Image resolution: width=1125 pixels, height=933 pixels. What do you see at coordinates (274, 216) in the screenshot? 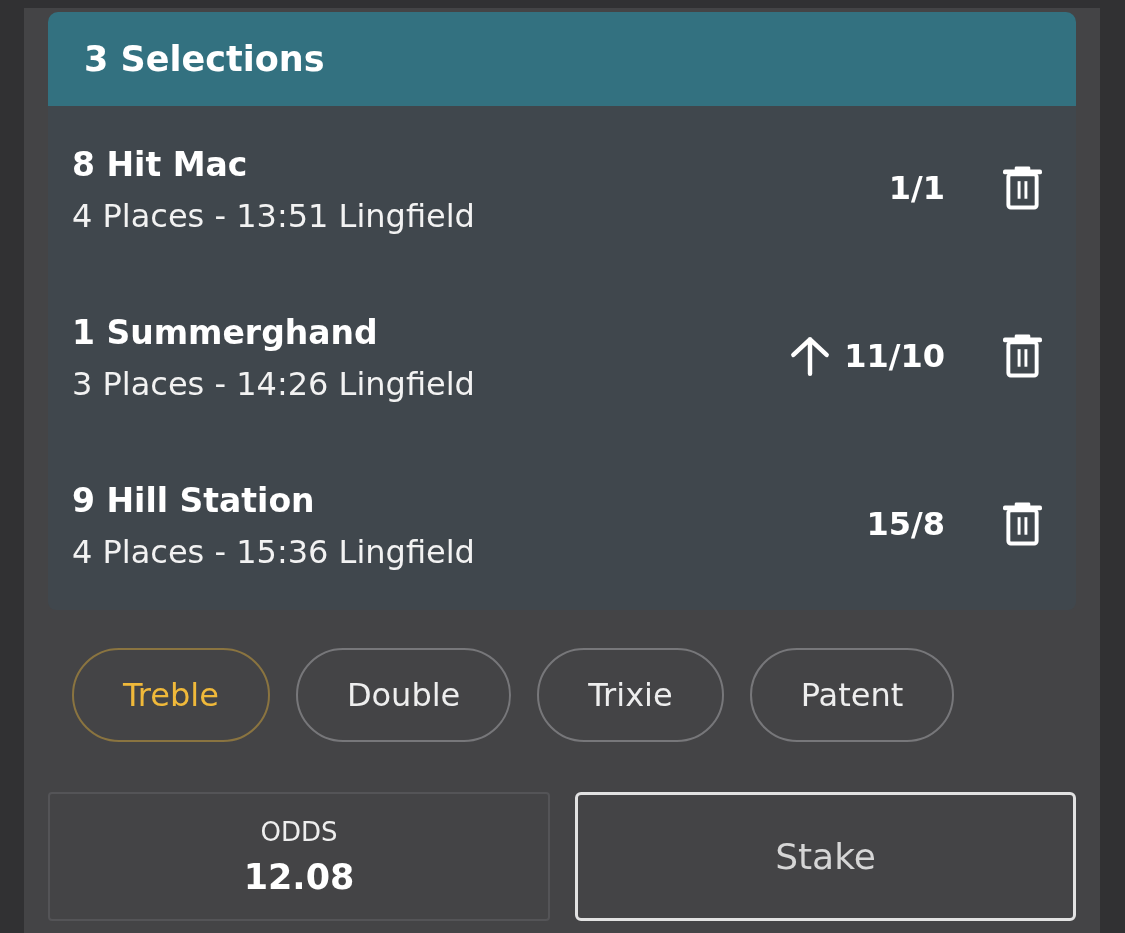
I see `race-info: 4 Places - 13:51 Lingfield` at bounding box center [274, 216].